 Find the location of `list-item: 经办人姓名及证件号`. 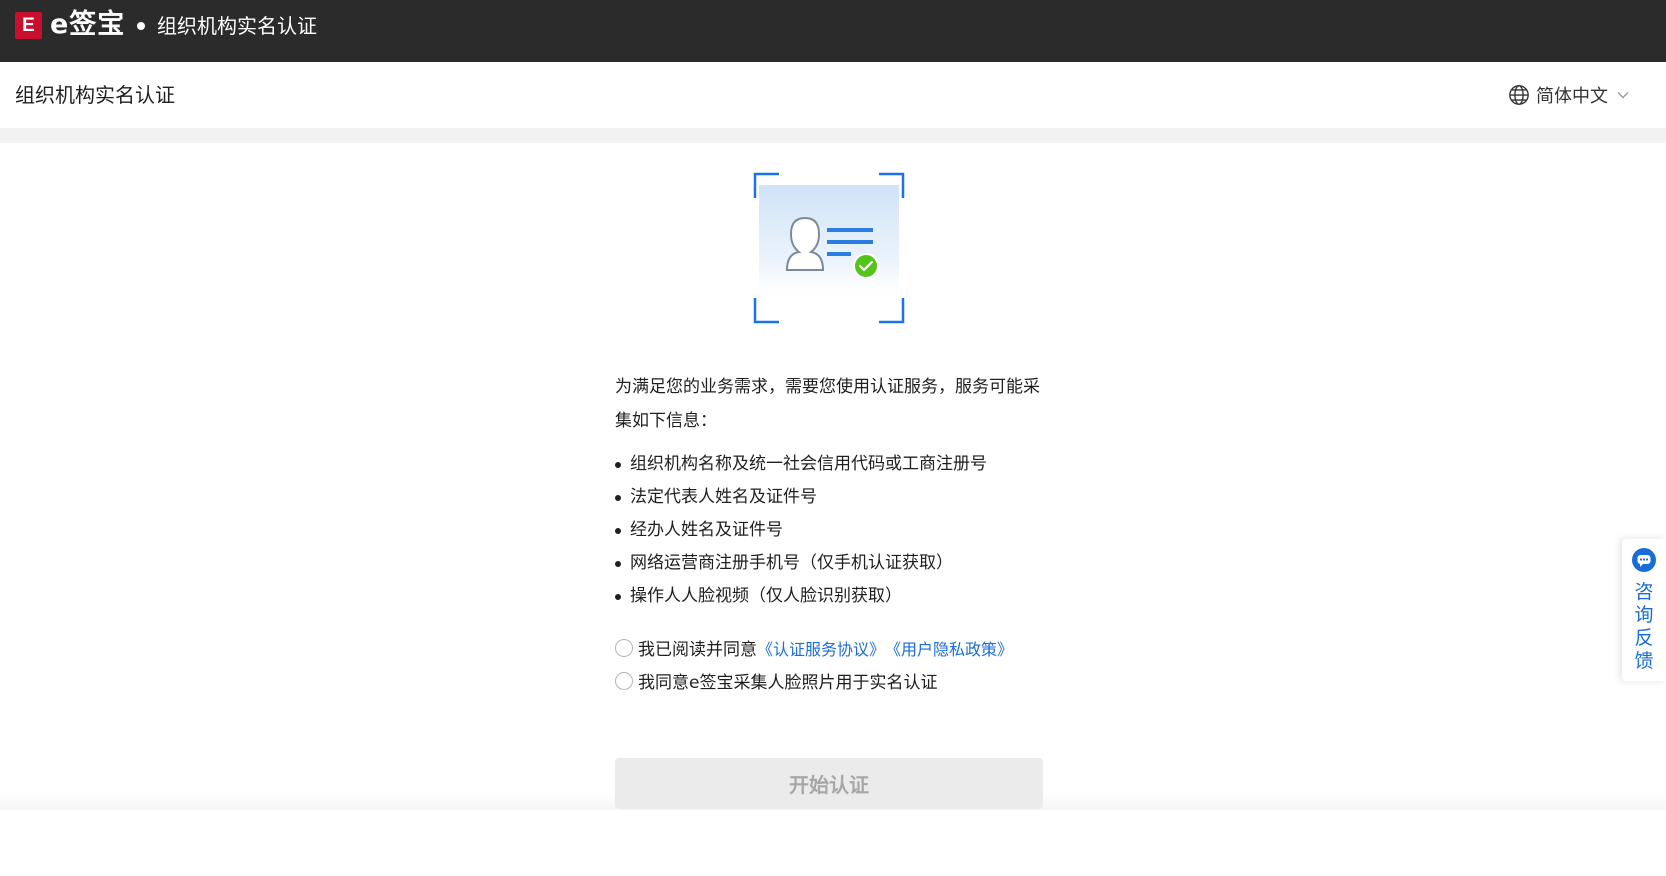

list-item: 经办人姓名及证件号 is located at coordinates (830, 530).